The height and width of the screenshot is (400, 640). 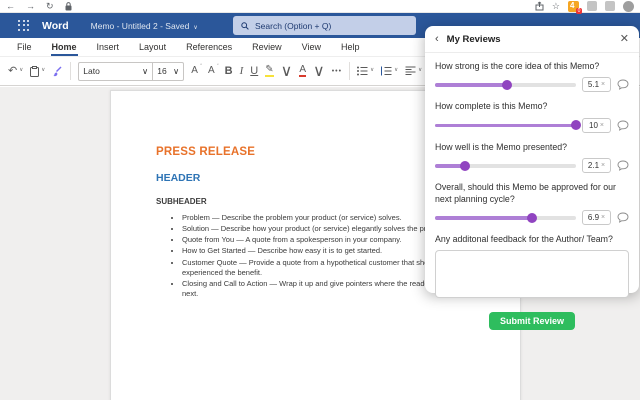 I want to click on numbered-list-button: ∨, so click(x=389, y=71).